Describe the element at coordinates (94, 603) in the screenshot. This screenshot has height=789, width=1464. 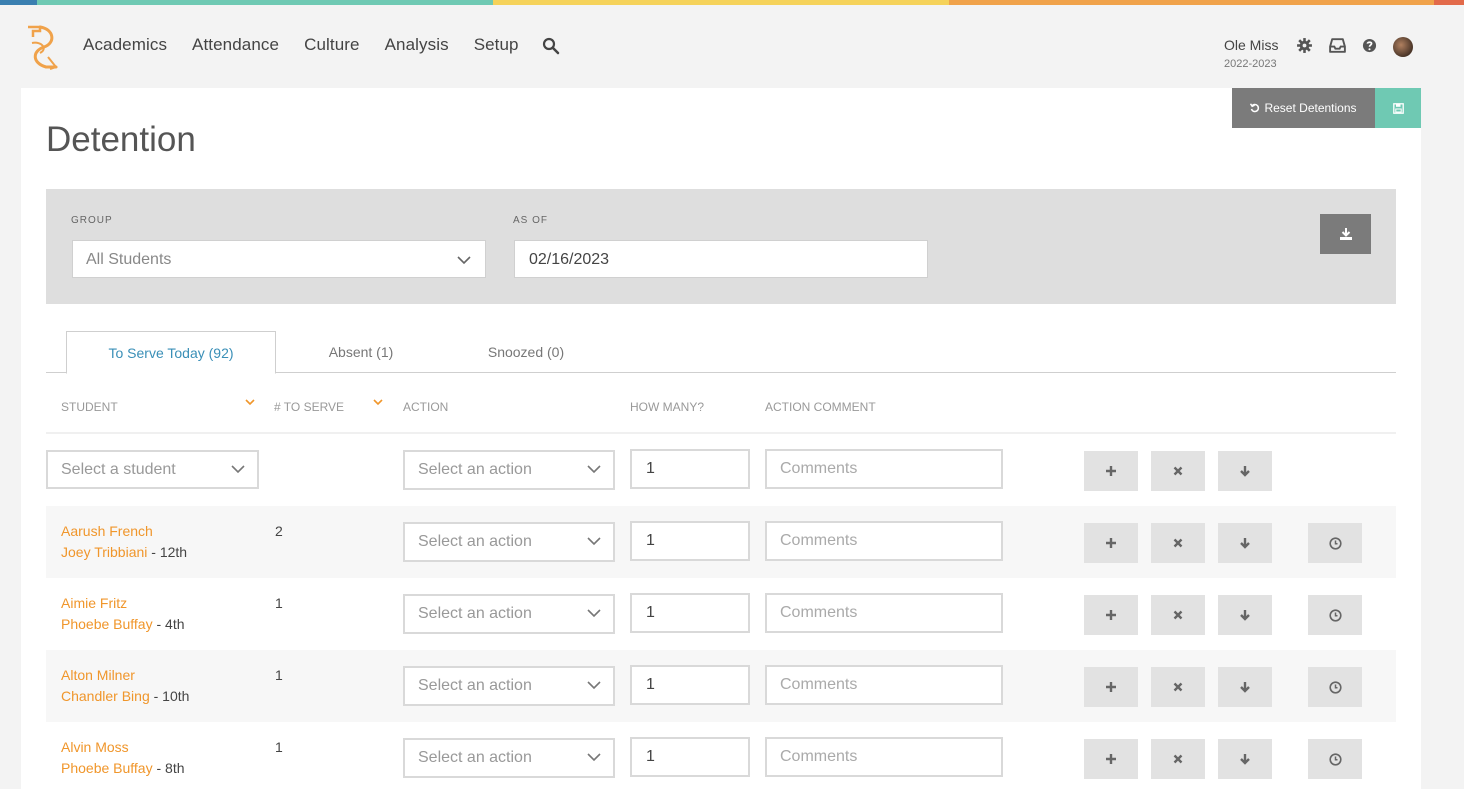
I see `student-name-link: Aimie Fritz` at that location.